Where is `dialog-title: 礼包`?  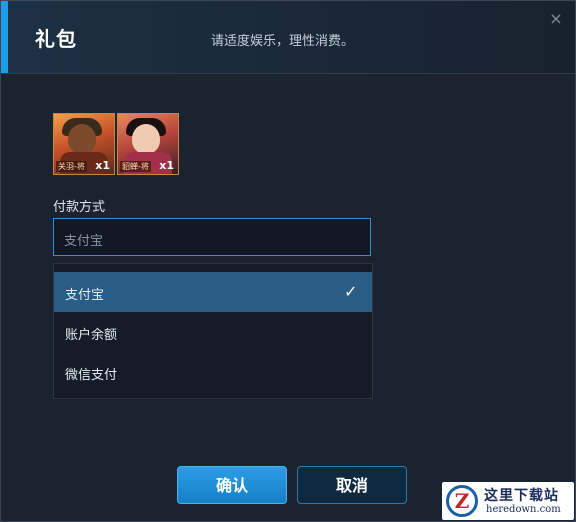
dialog-title: 礼包 is located at coordinates (56, 39).